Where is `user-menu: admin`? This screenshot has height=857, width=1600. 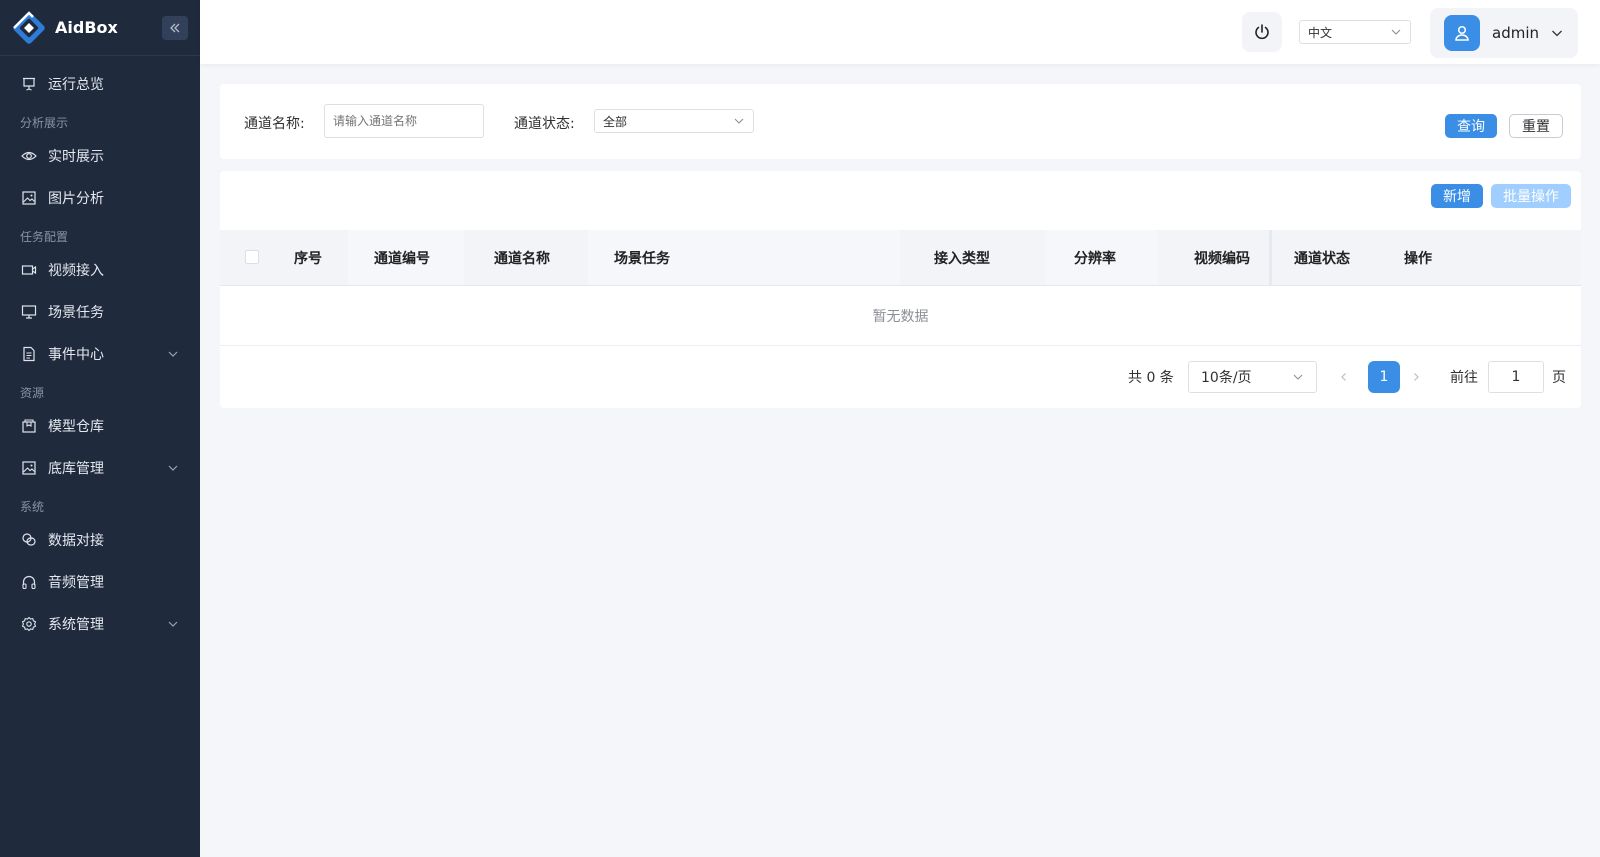
user-menu: admin is located at coordinates (1504, 33).